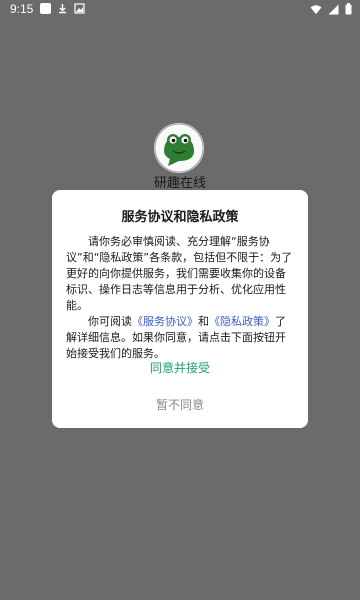  What do you see at coordinates (165, 321) in the screenshot?
I see `service-agreement-link: 《服务协议》` at bounding box center [165, 321].